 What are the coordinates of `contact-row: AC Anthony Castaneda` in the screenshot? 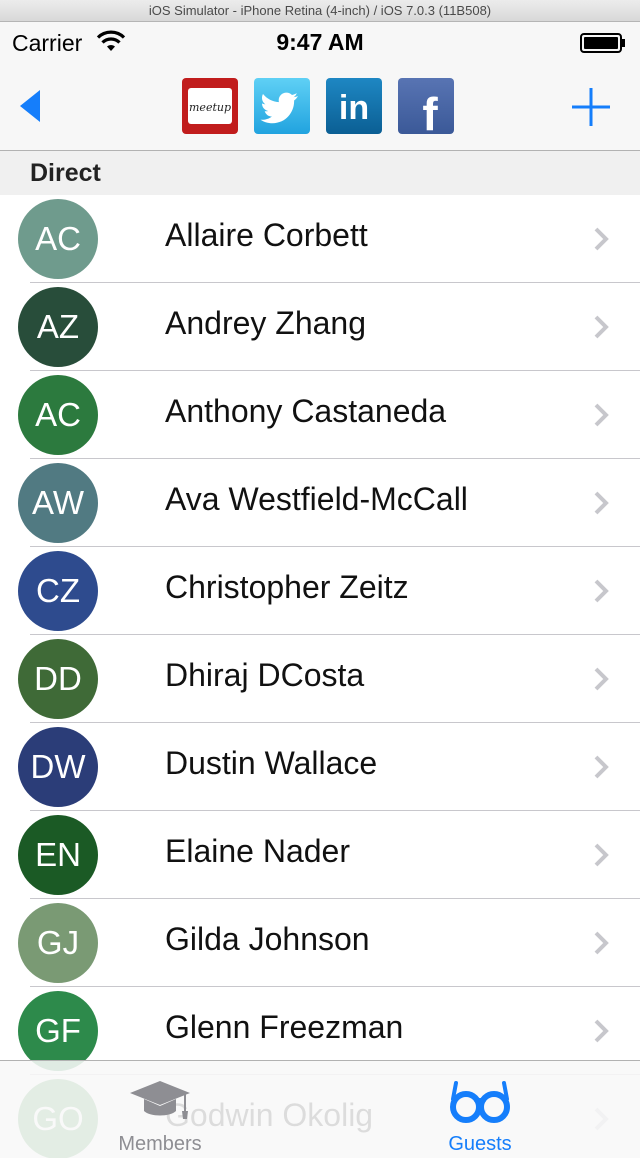 It's located at (320, 415).